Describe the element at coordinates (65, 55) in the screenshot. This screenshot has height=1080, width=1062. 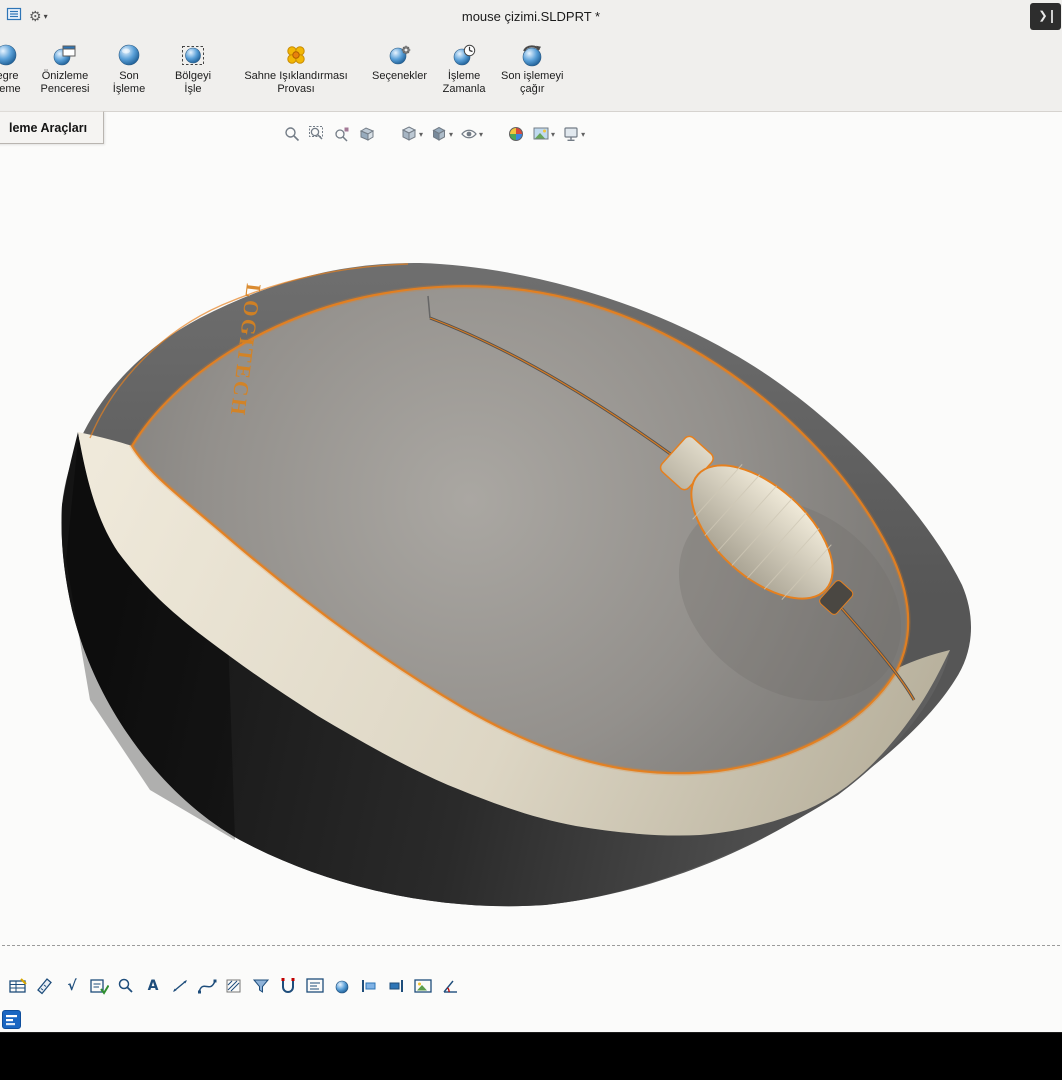
I see `preview-window-icon` at that location.